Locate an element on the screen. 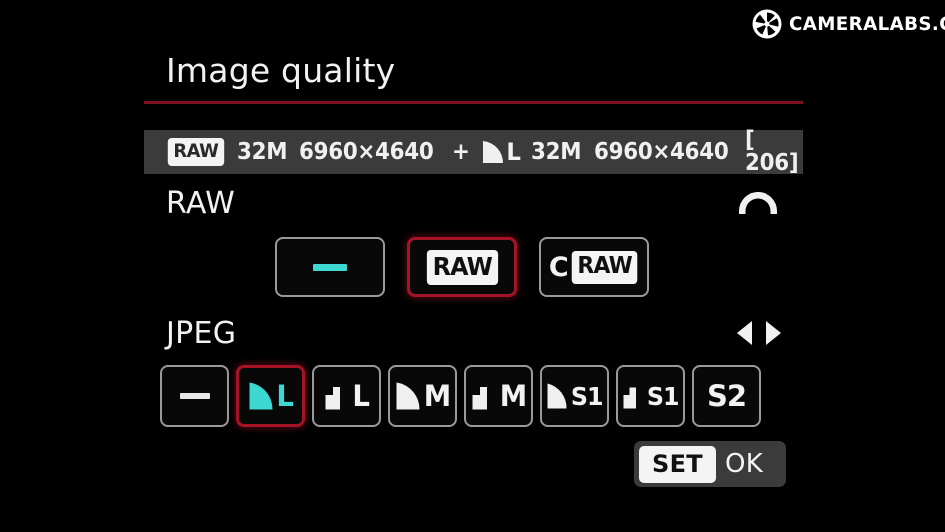 Image resolution: width=945 pixels, height=532 pixels. jpeg-option-small2-letter: S2 is located at coordinates (726, 395).